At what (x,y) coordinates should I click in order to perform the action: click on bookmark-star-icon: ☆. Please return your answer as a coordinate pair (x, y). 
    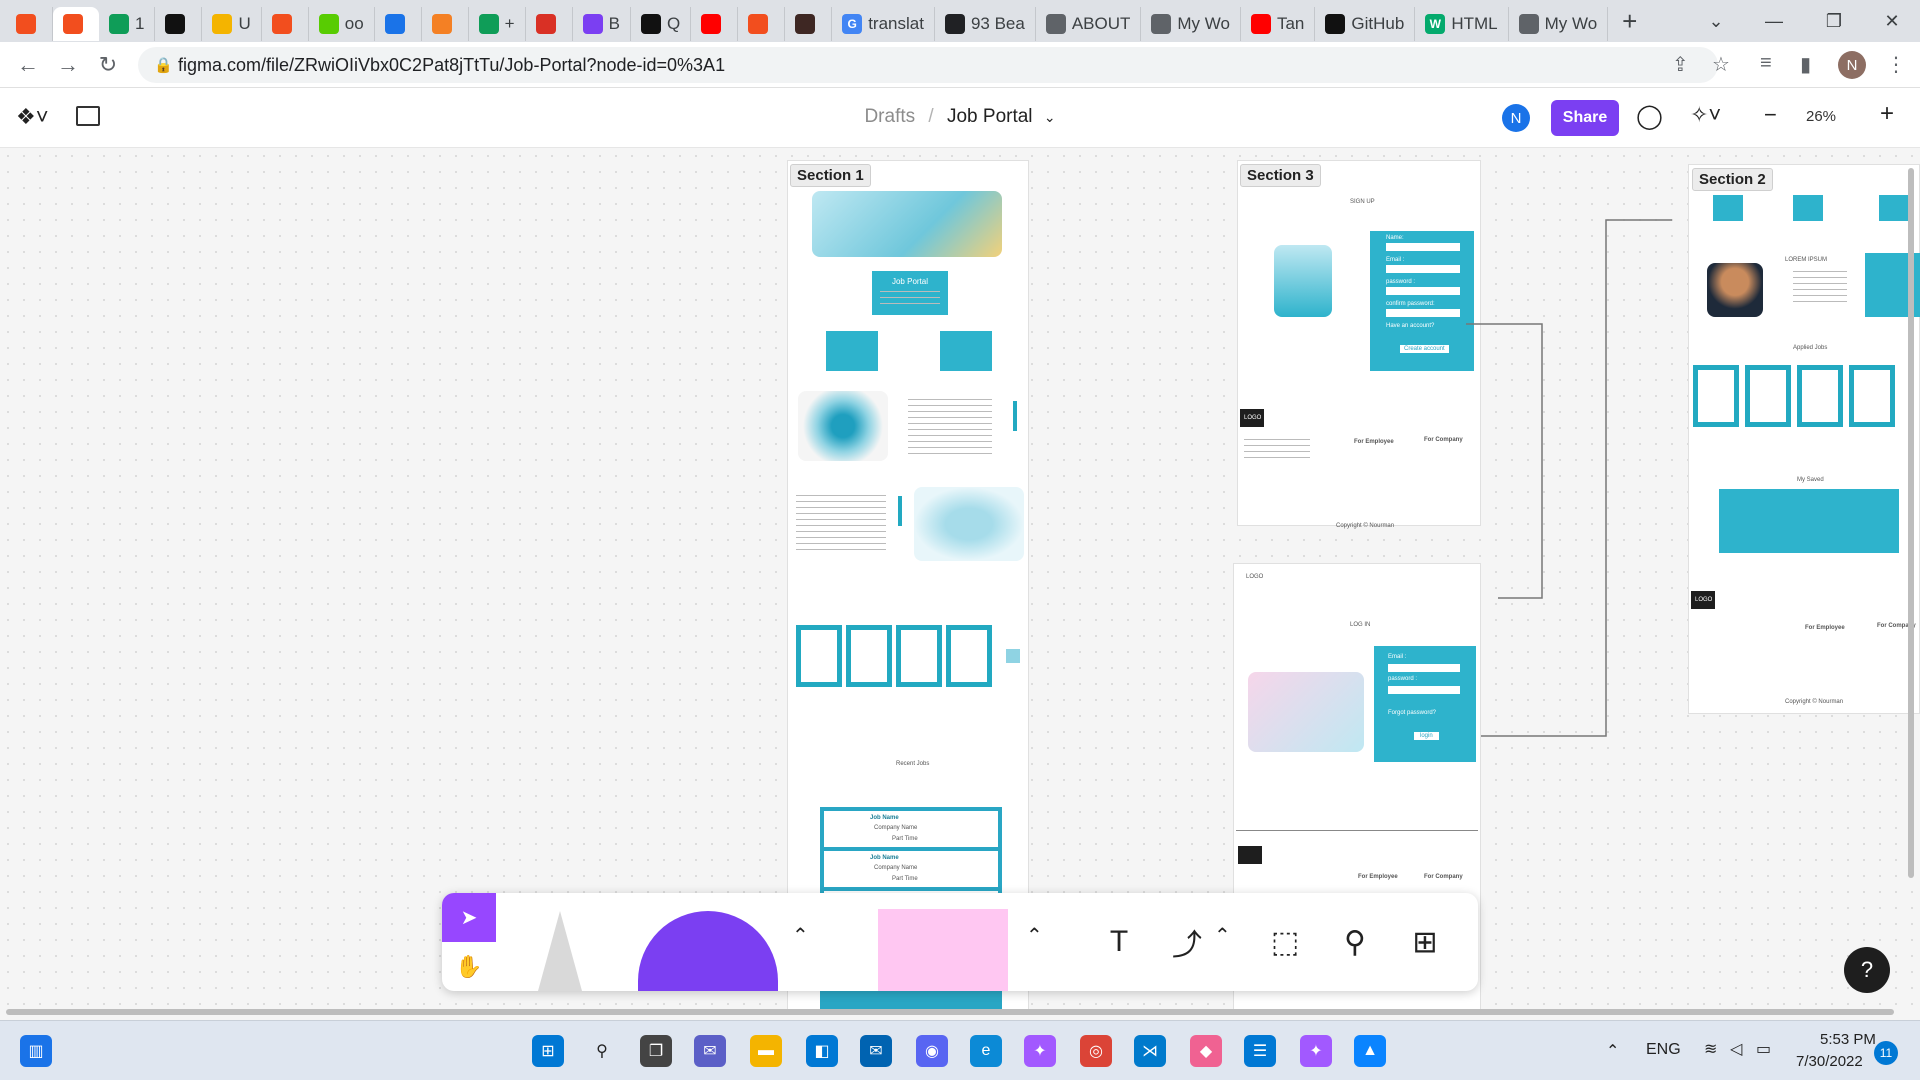
    Looking at the image, I should click on (1721, 64).